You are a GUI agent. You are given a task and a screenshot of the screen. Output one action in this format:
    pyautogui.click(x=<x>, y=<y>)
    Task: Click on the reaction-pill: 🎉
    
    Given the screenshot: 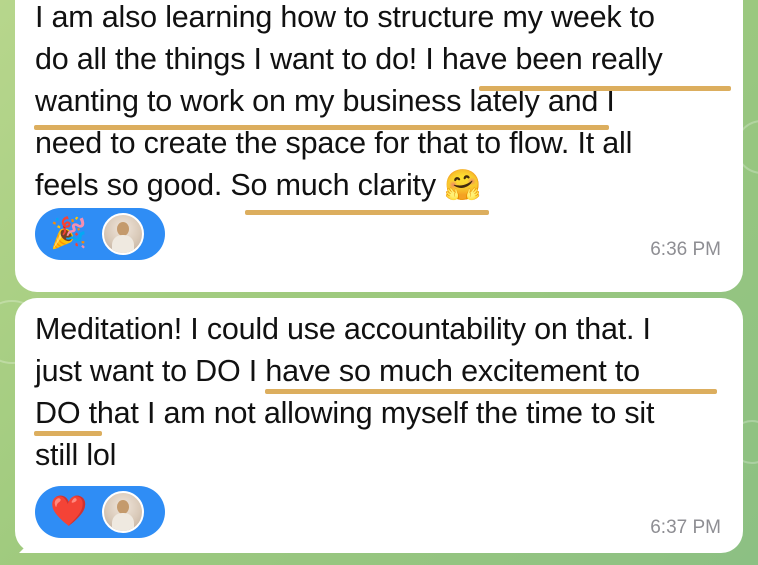 What is the action you would take?
    pyautogui.click(x=100, y=234)
    